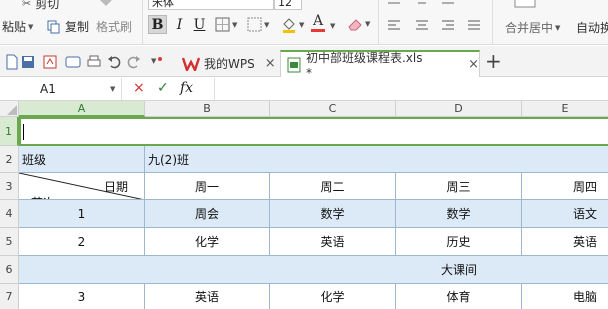 Image resolution: width=608 pixels, height=309 pixels. I want to click on underline-button: U, so click(199, 24).